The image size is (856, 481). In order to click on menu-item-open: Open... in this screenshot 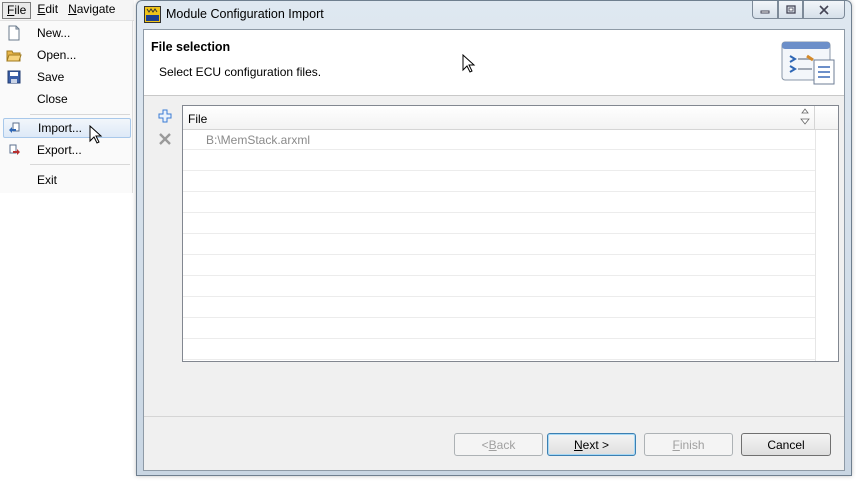, I will do `click(67, 55)`.